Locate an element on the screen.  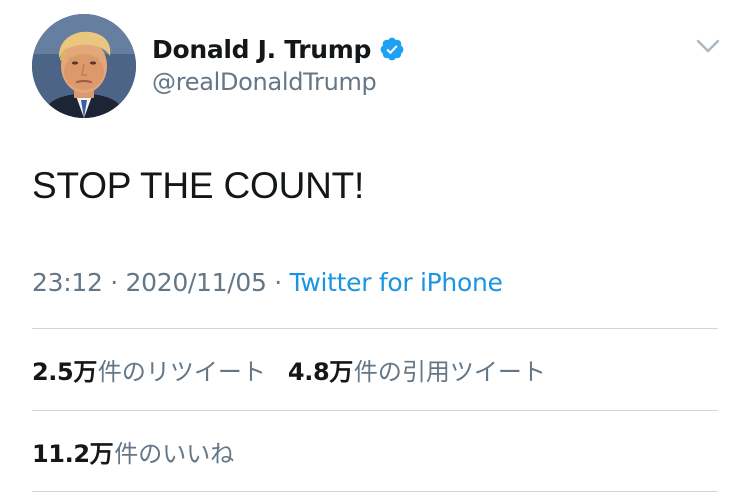
like-count-label: 件のいいね is located at coordinates (174, 454).